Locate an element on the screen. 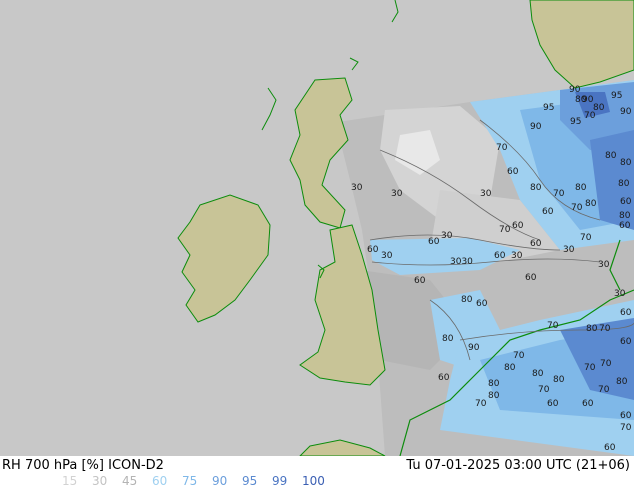 The image size is (634, 490). valid-time: Tu 07-01-2025 03:00 UTC (21+06) is located at coordinates (518, 465).